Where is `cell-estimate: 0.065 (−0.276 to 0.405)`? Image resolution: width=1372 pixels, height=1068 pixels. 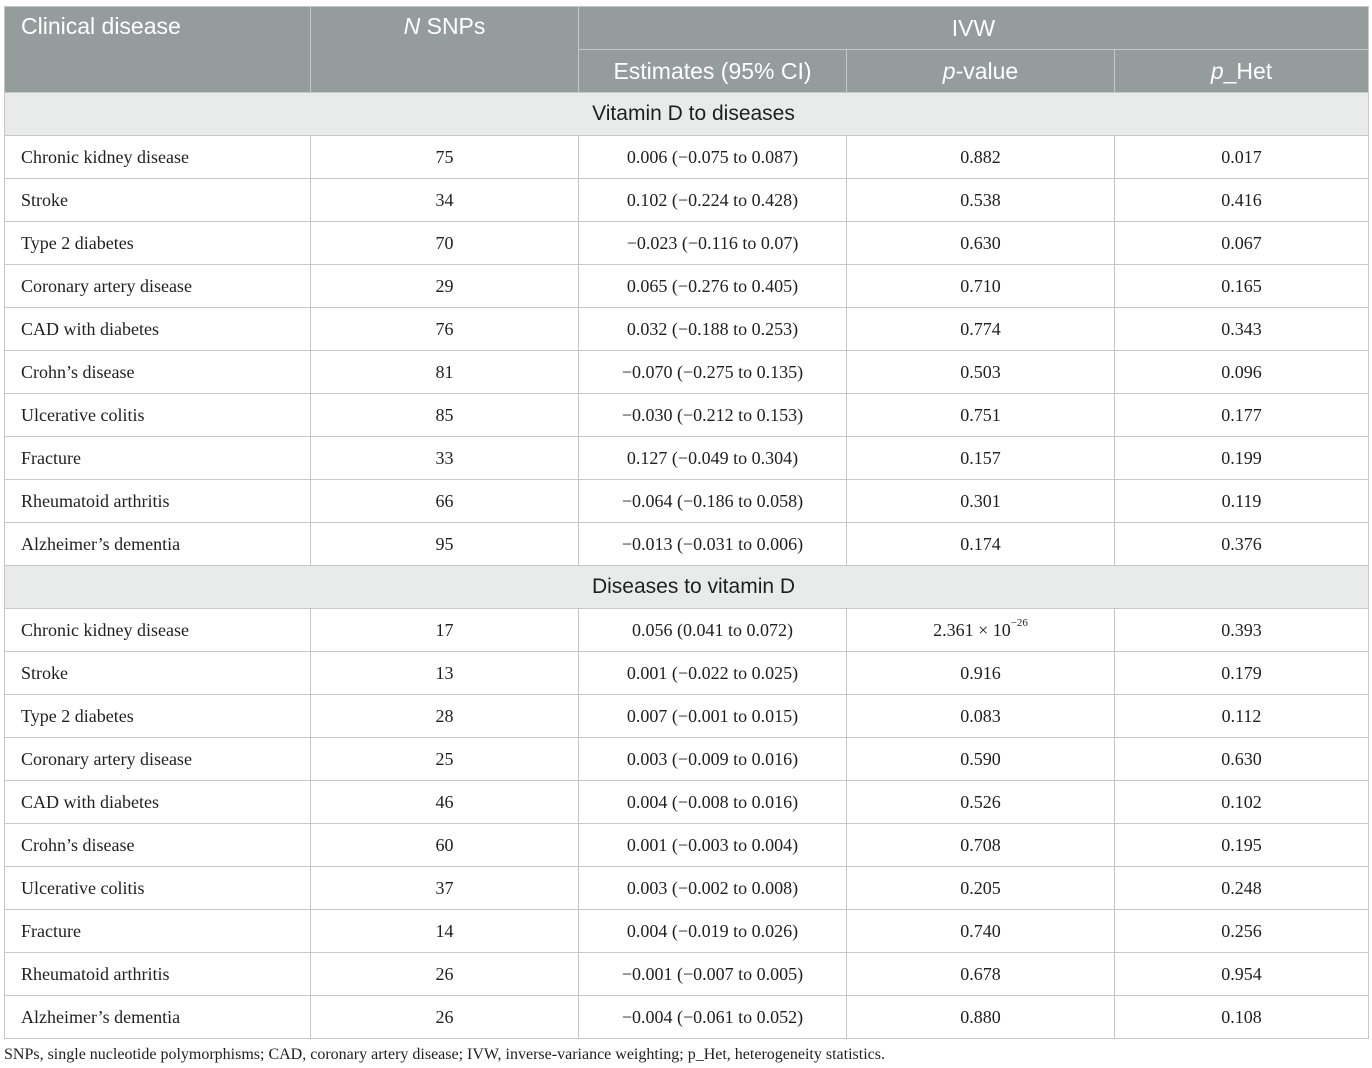
cell-estimate: 0.065 (−0.276 to 0.405) is located at coordinates (712, 286).